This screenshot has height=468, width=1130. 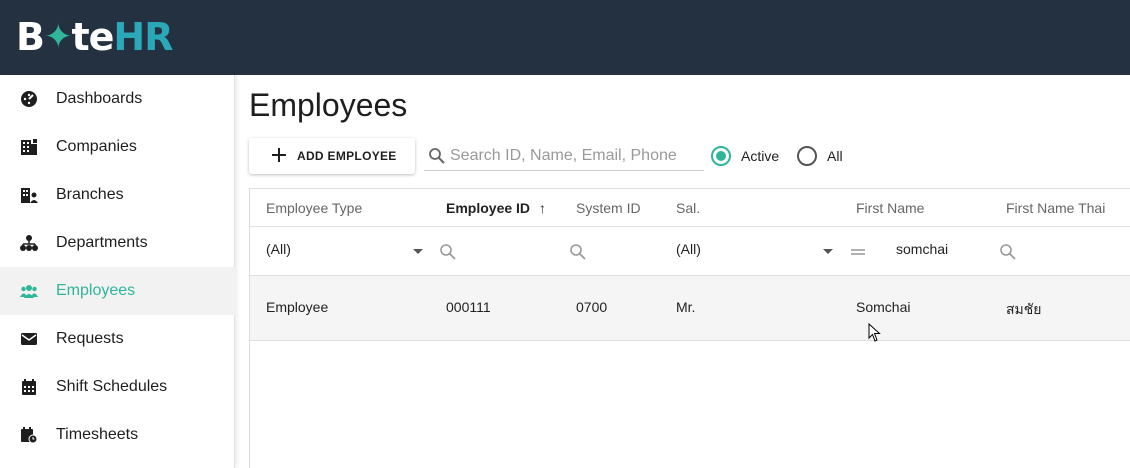 I want to click on cell-salutation: Mr., so click(x=686, y=307).